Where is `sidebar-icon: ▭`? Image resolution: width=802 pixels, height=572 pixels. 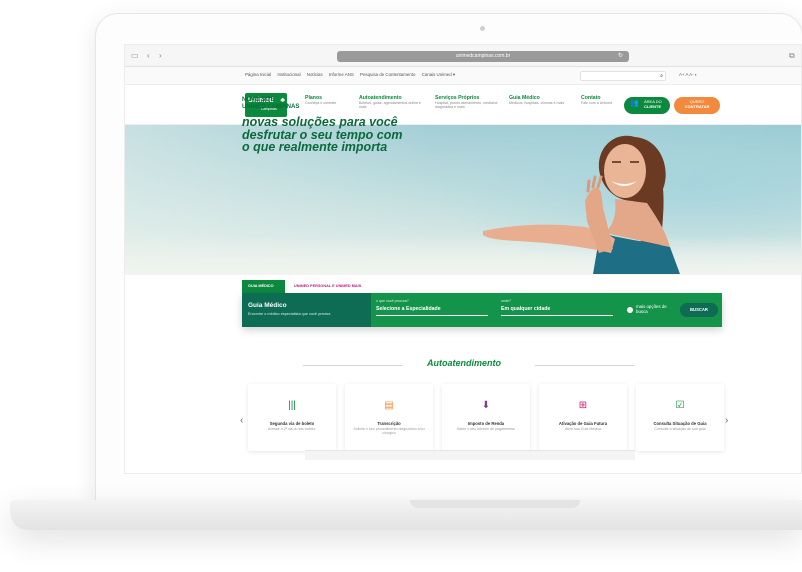
sidebar-icon: ▭ is located at coordinates (135, 55).